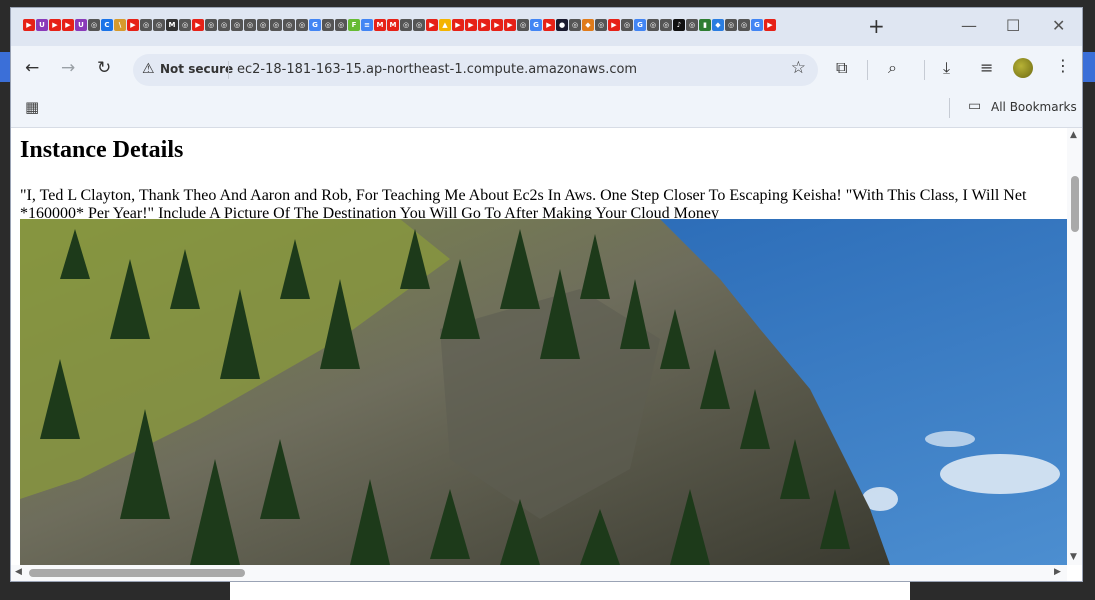 Image resolution: width=1095 pixels, height=600 pixels. Describe the element at coordinates (969, 26) in the screenshot. I see `minimize-button: —` at that location.